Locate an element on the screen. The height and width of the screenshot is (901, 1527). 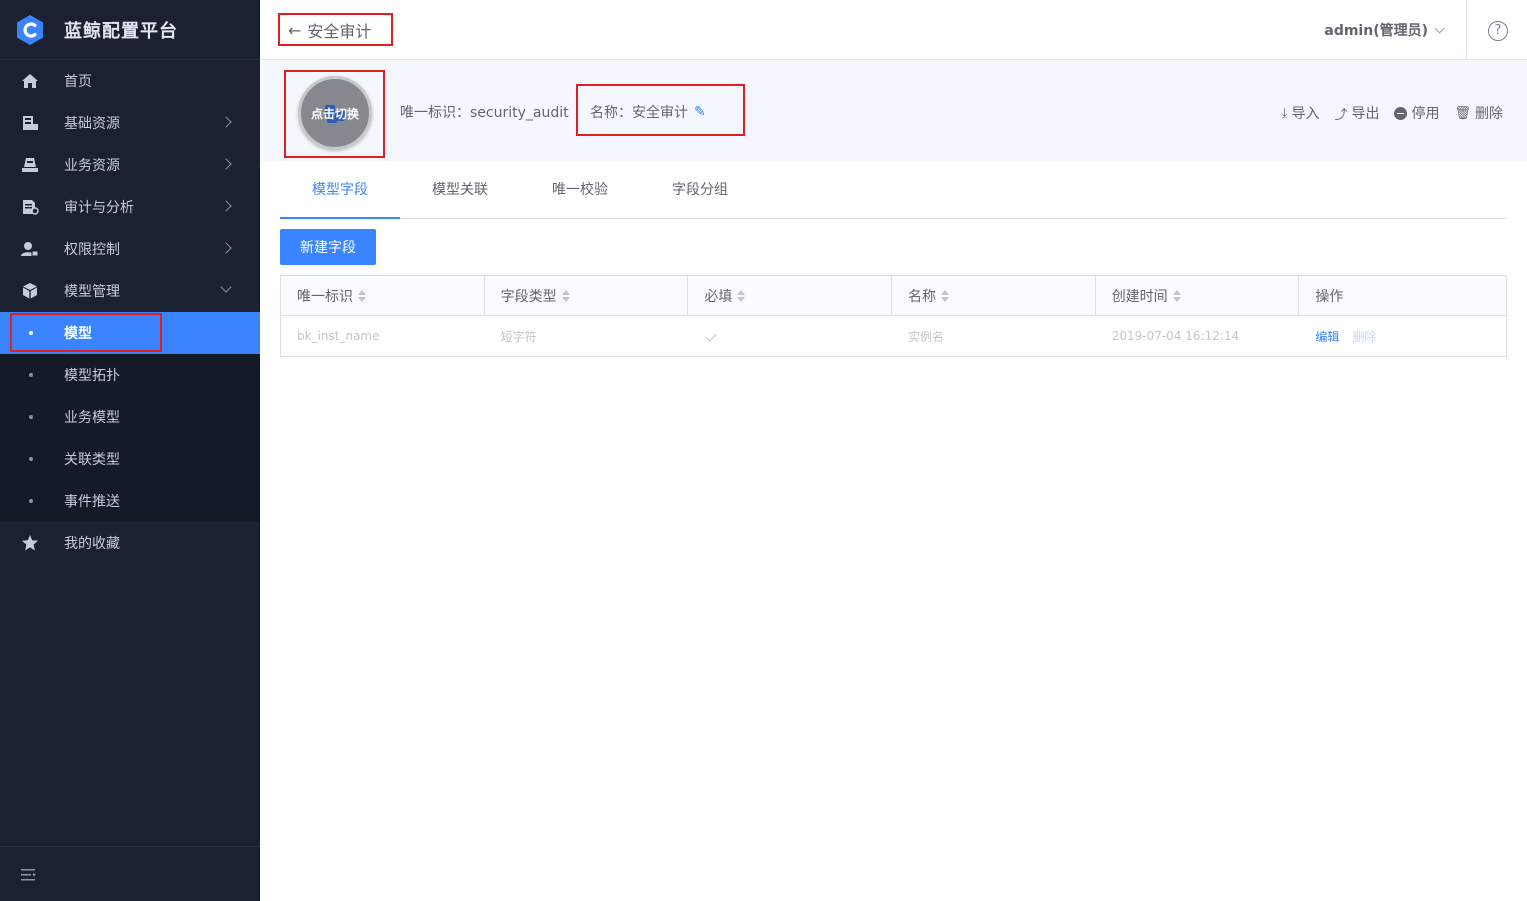
cell-type: 短字符 is located at coordinates (518, 336).